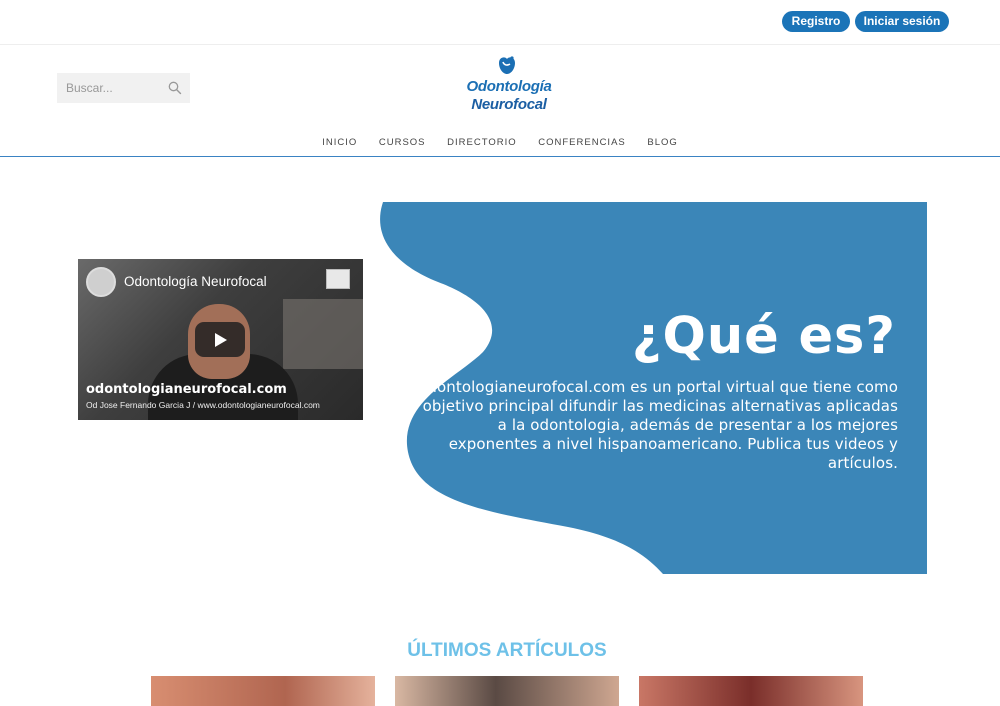  I want to click on video-title: Odontología Neurofocal, so click(195, 281).